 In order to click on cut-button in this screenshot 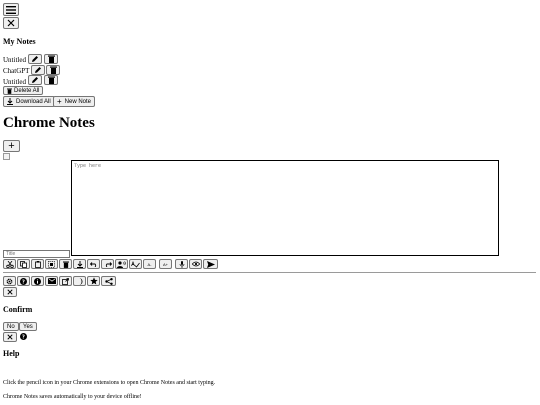, I will do `click(9, 264)`.